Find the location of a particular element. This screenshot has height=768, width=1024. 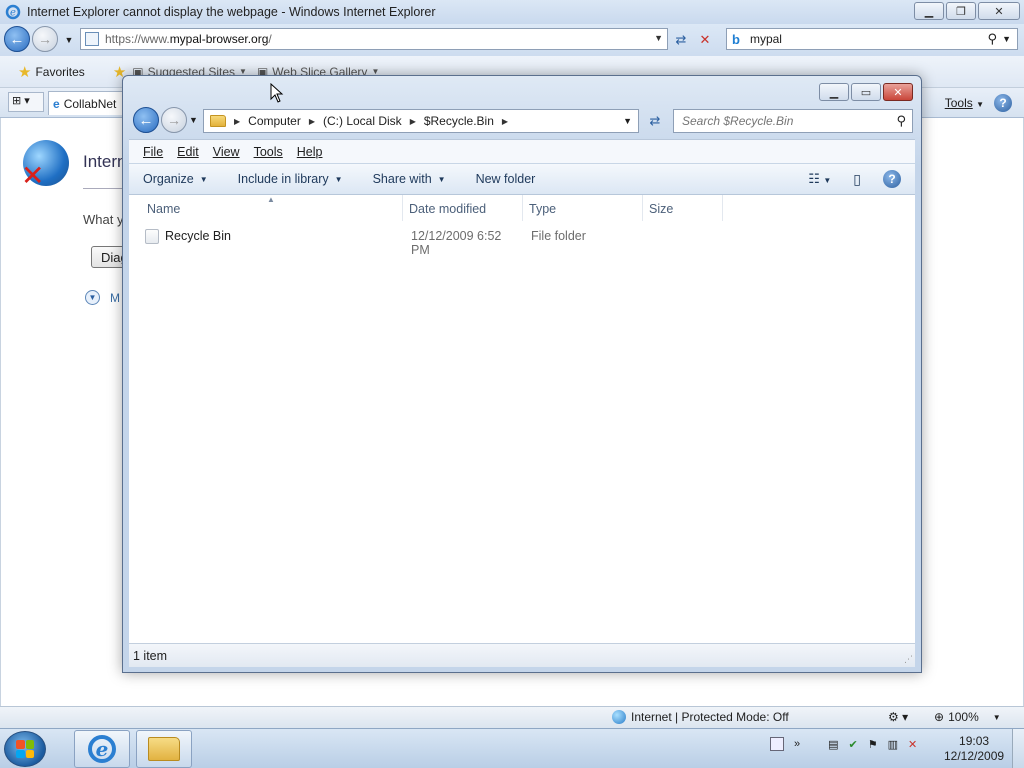

forward-arrow-icon: → is located at coordinates (45, 39).